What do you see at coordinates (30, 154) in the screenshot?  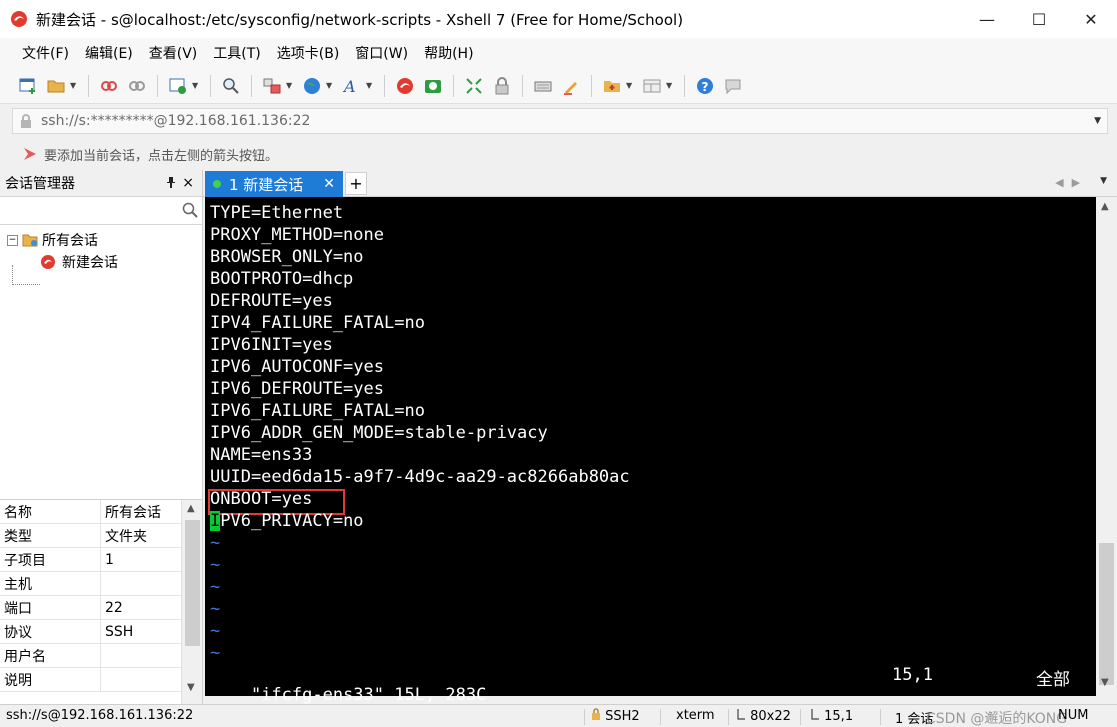 I see `add-session-arrow-icon` at bounding box center [30, 154].